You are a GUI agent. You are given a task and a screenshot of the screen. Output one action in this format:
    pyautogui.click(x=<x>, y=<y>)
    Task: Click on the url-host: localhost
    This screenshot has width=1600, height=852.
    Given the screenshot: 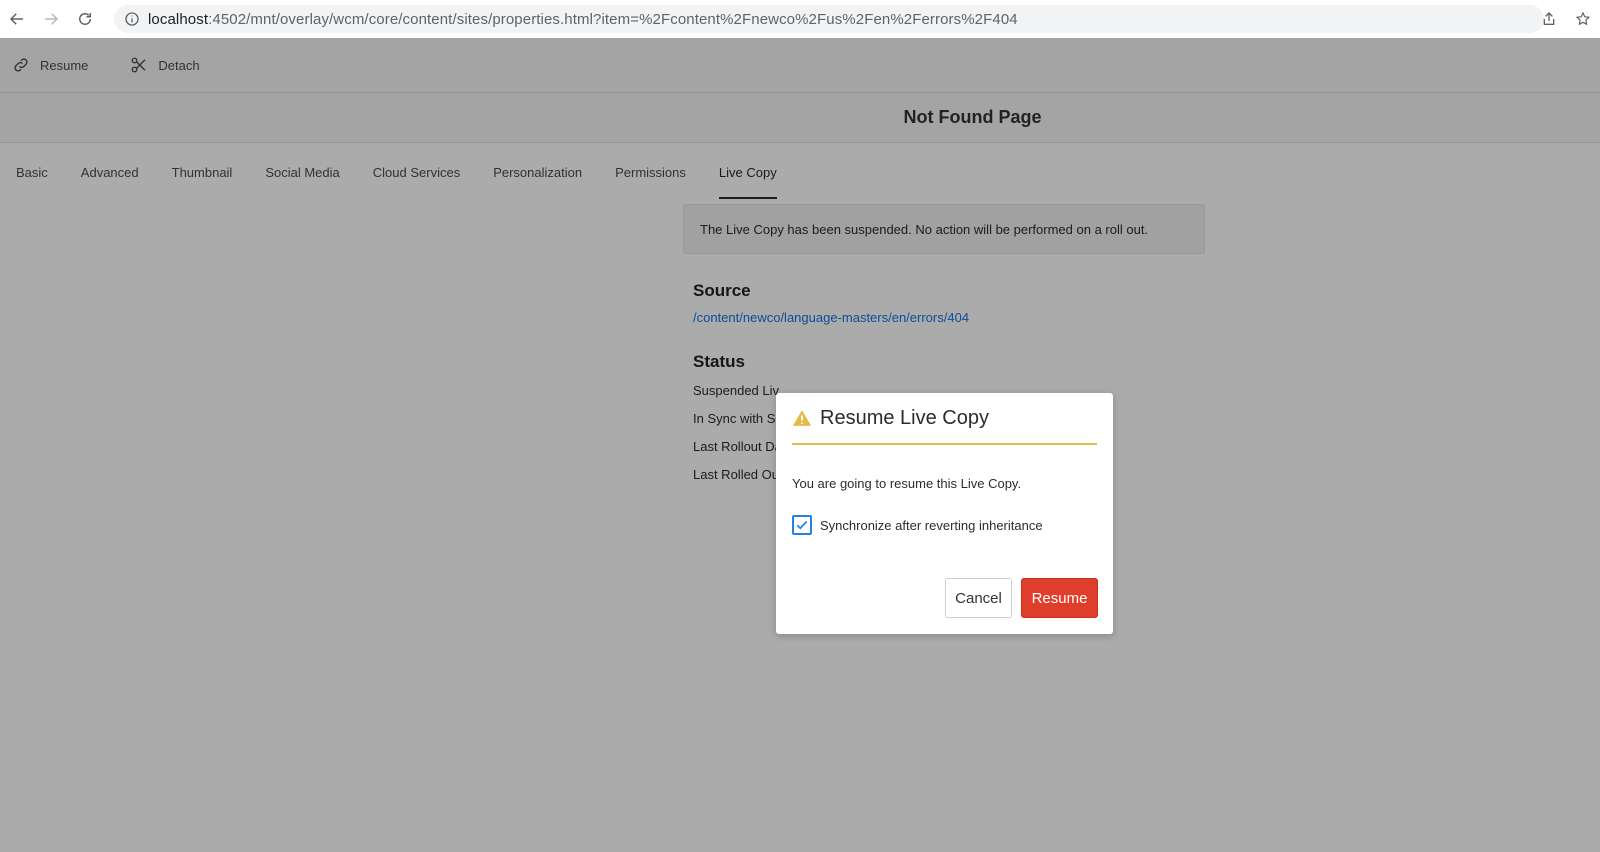 What is the action you would take?
    pyautogui.click(x=178, y=19)
    